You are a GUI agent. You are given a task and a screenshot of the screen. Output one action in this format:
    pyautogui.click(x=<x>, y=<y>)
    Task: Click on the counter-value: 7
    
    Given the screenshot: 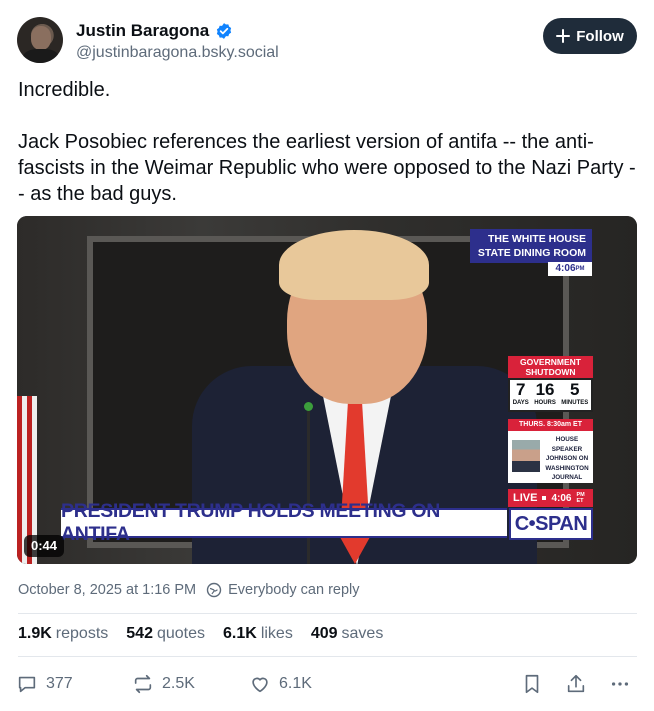 What is the action you would take?
    pyautogui.click(x=521, y=389)
    